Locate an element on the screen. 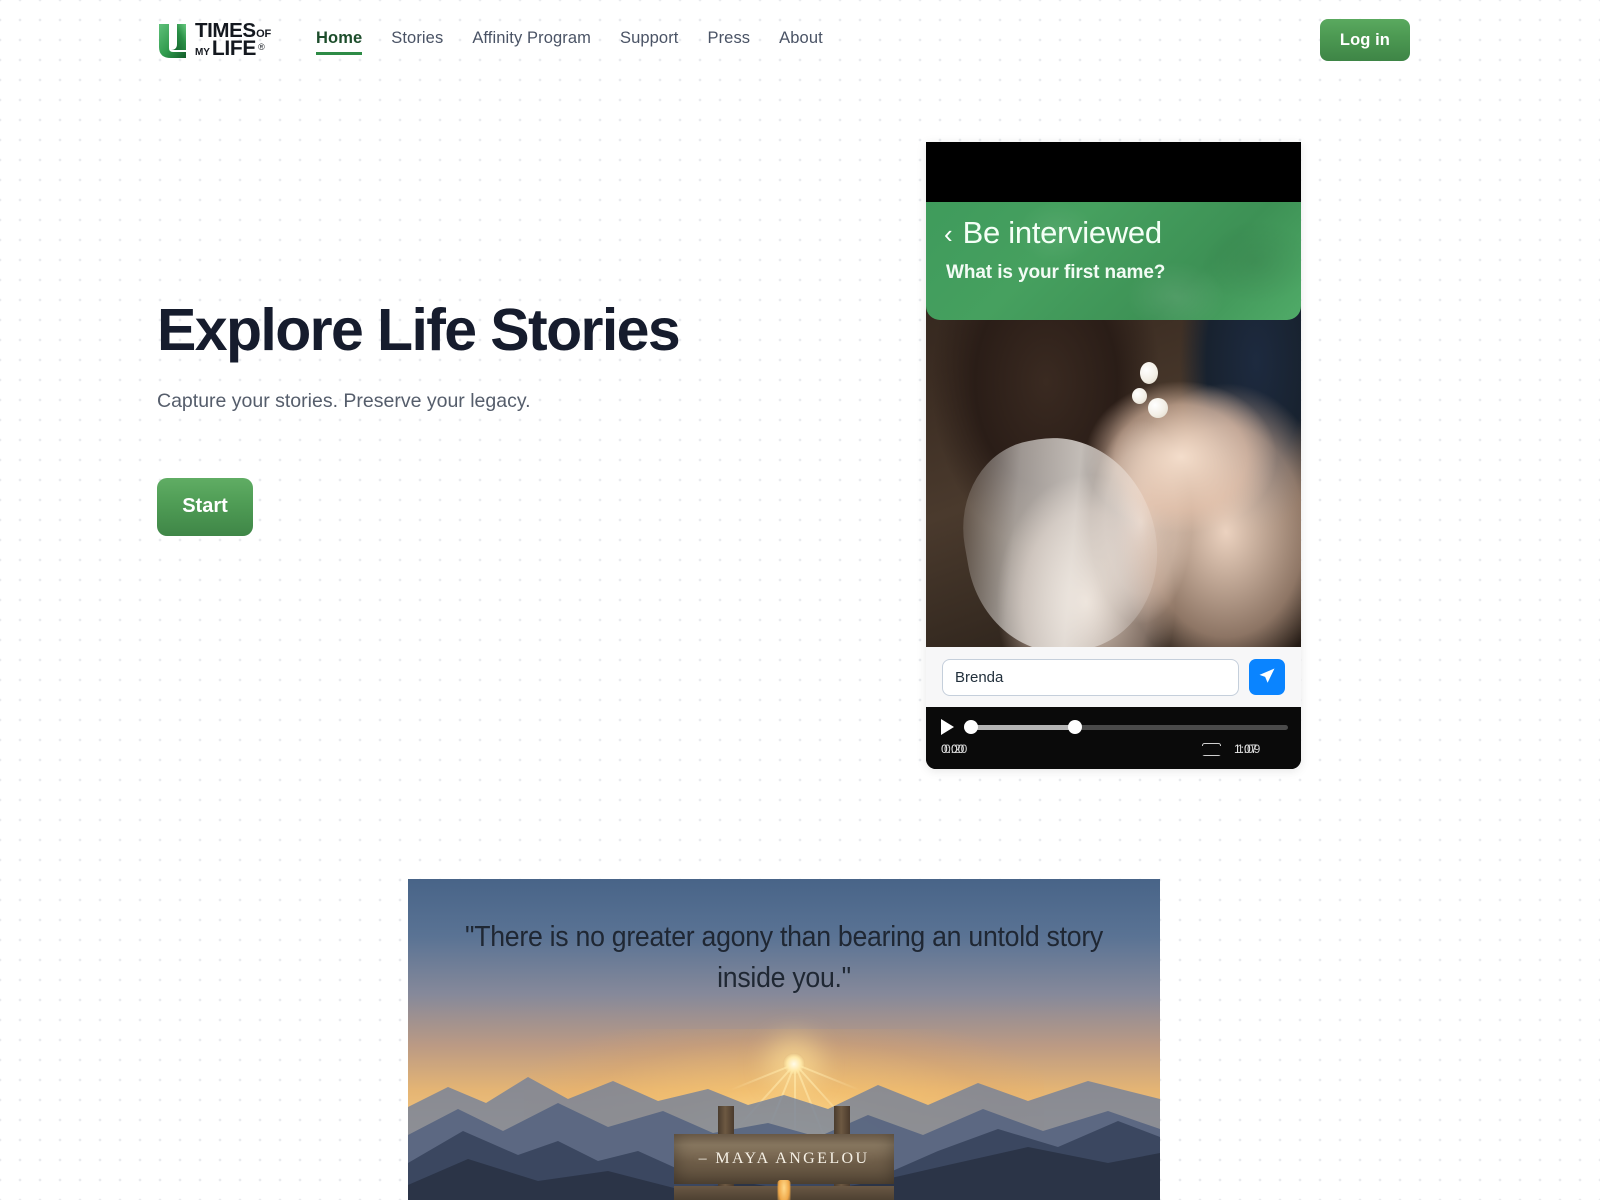 Image resolution: width=1600 pixels, height=1200 pixels. video-range-start-handle is located at coordinates (971, 727).